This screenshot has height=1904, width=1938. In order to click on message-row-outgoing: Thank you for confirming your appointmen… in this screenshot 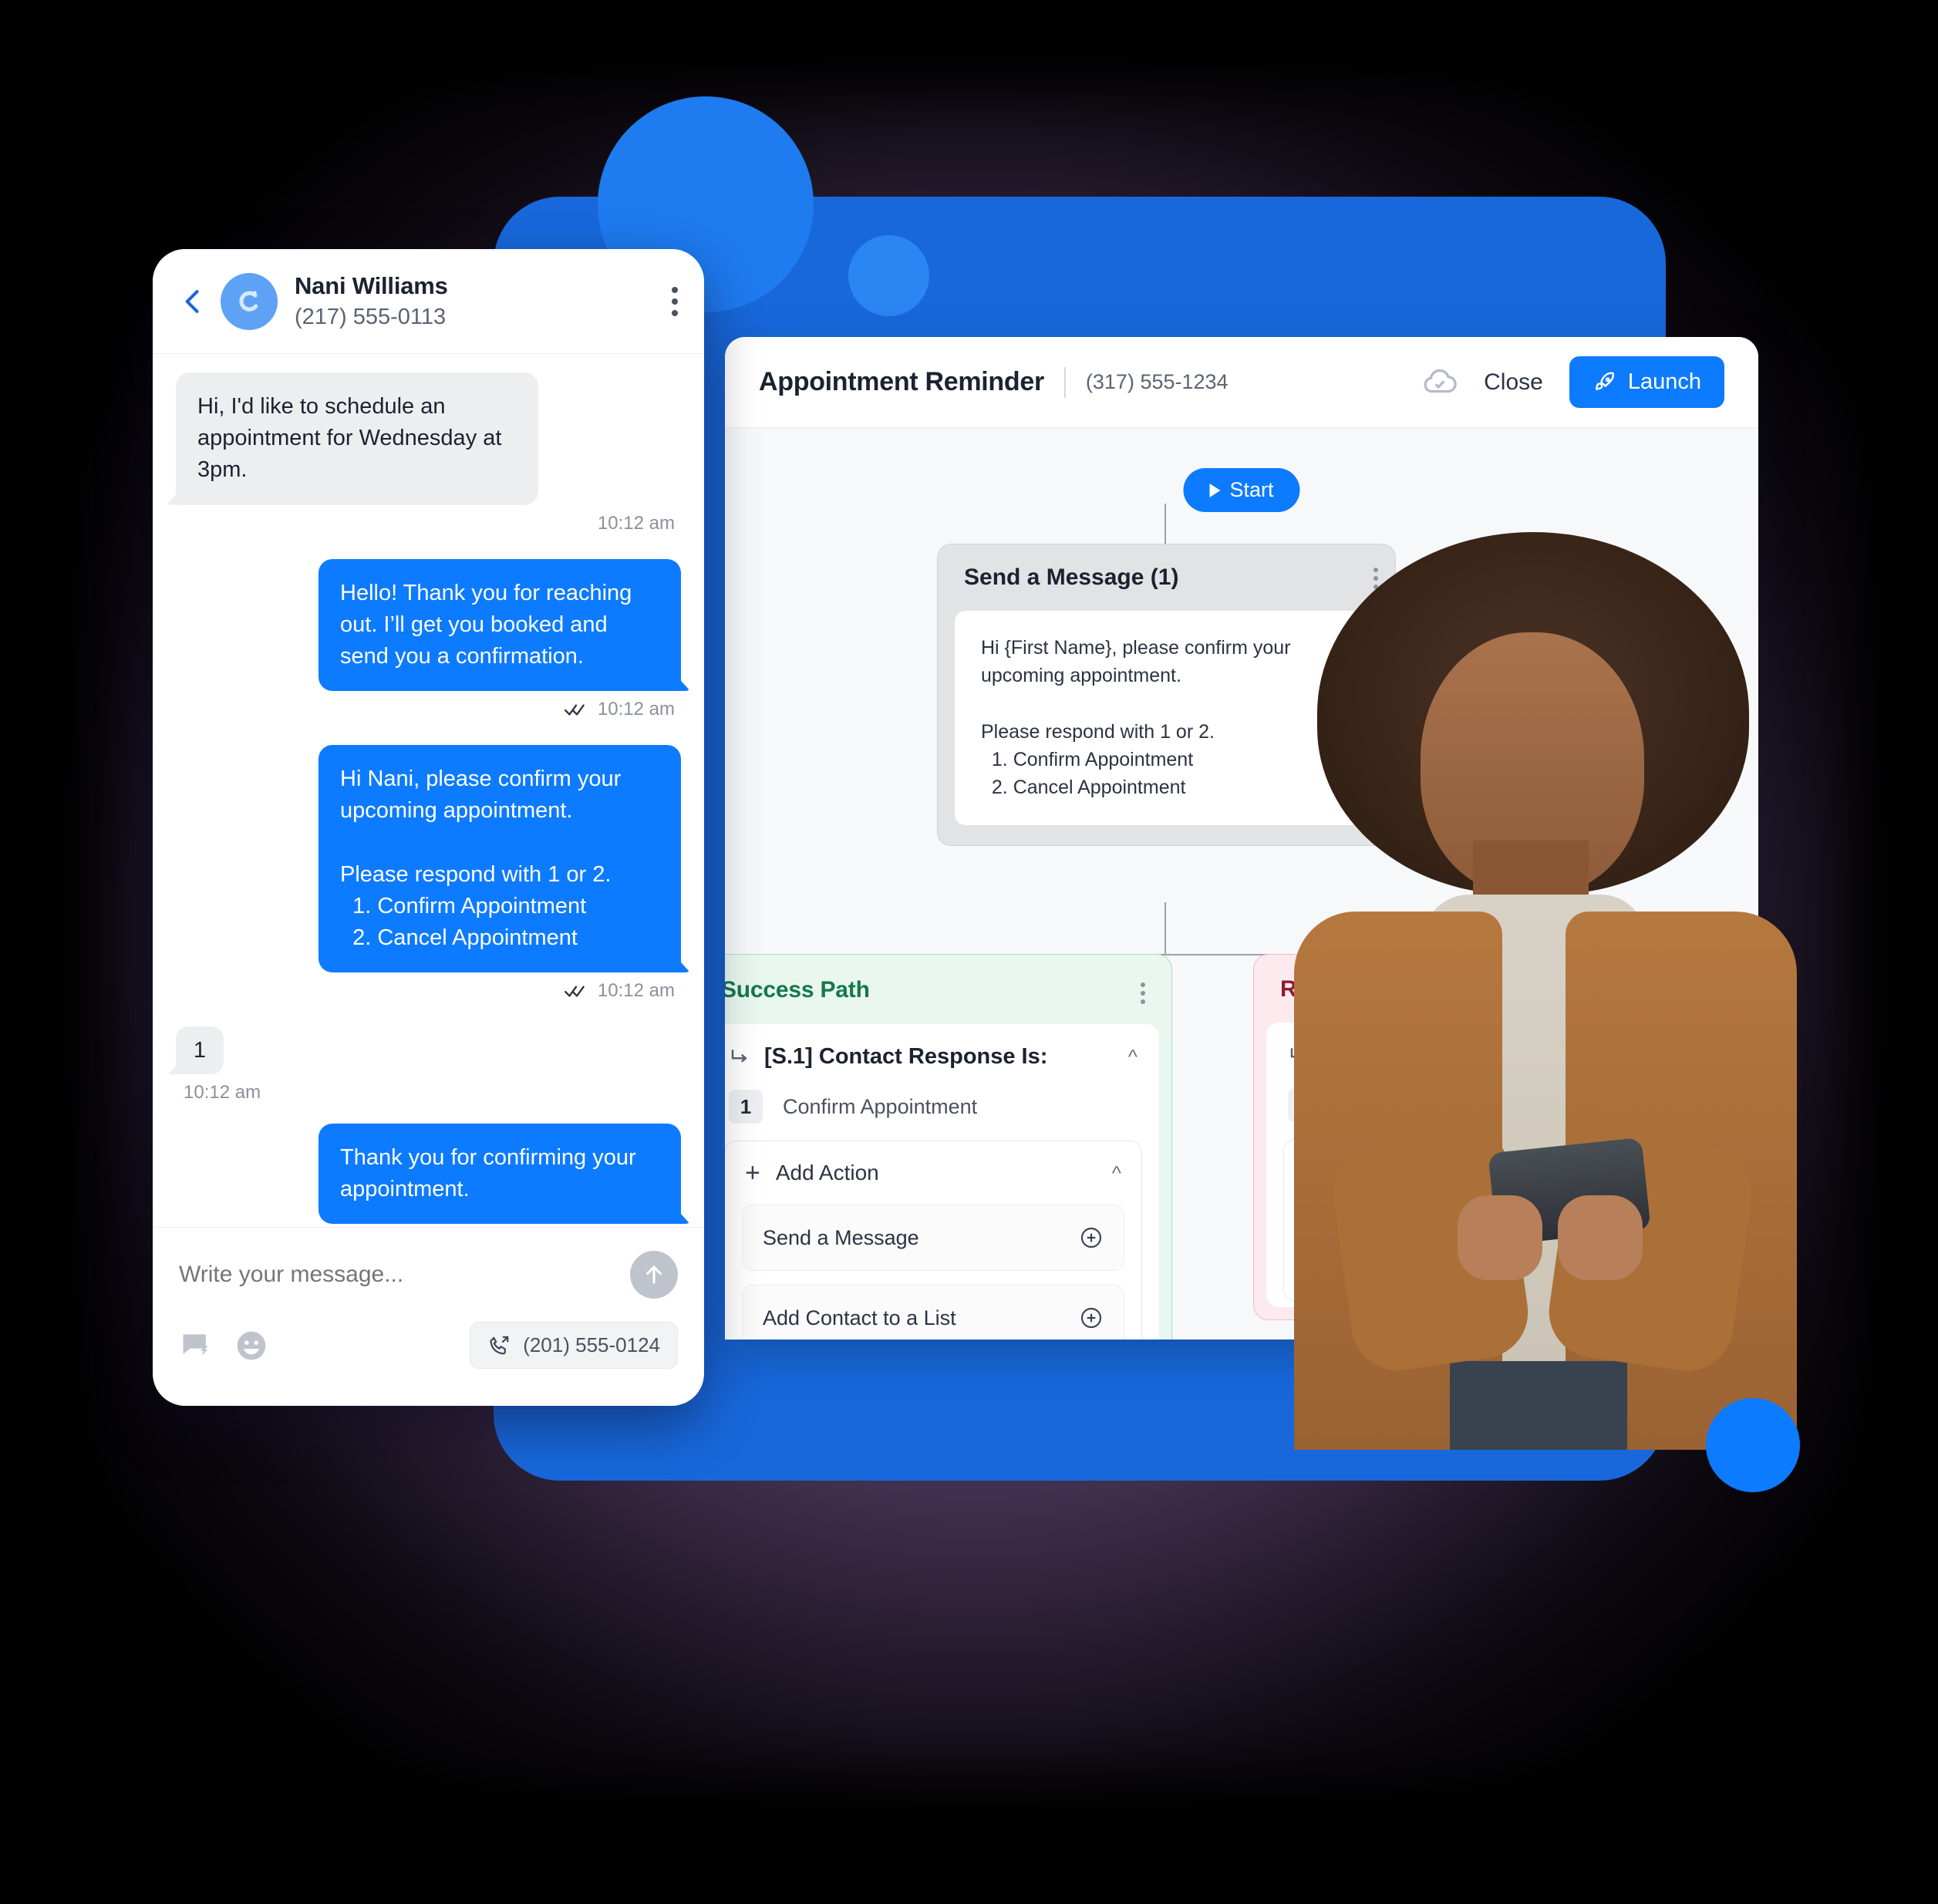, I will do `click(429, 1174)`.